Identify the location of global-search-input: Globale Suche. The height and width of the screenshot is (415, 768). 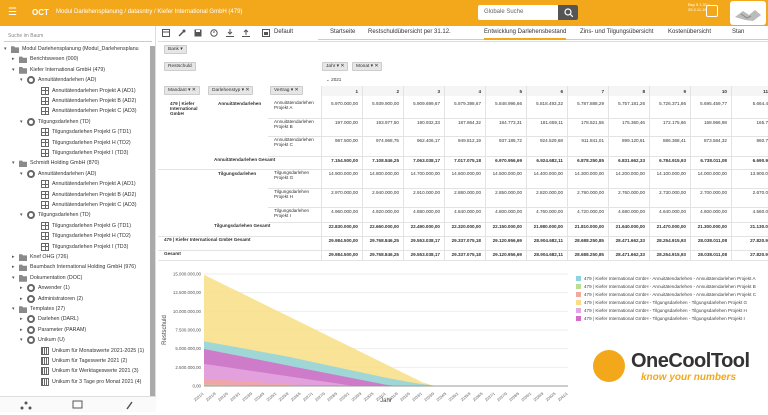
(503, 12).